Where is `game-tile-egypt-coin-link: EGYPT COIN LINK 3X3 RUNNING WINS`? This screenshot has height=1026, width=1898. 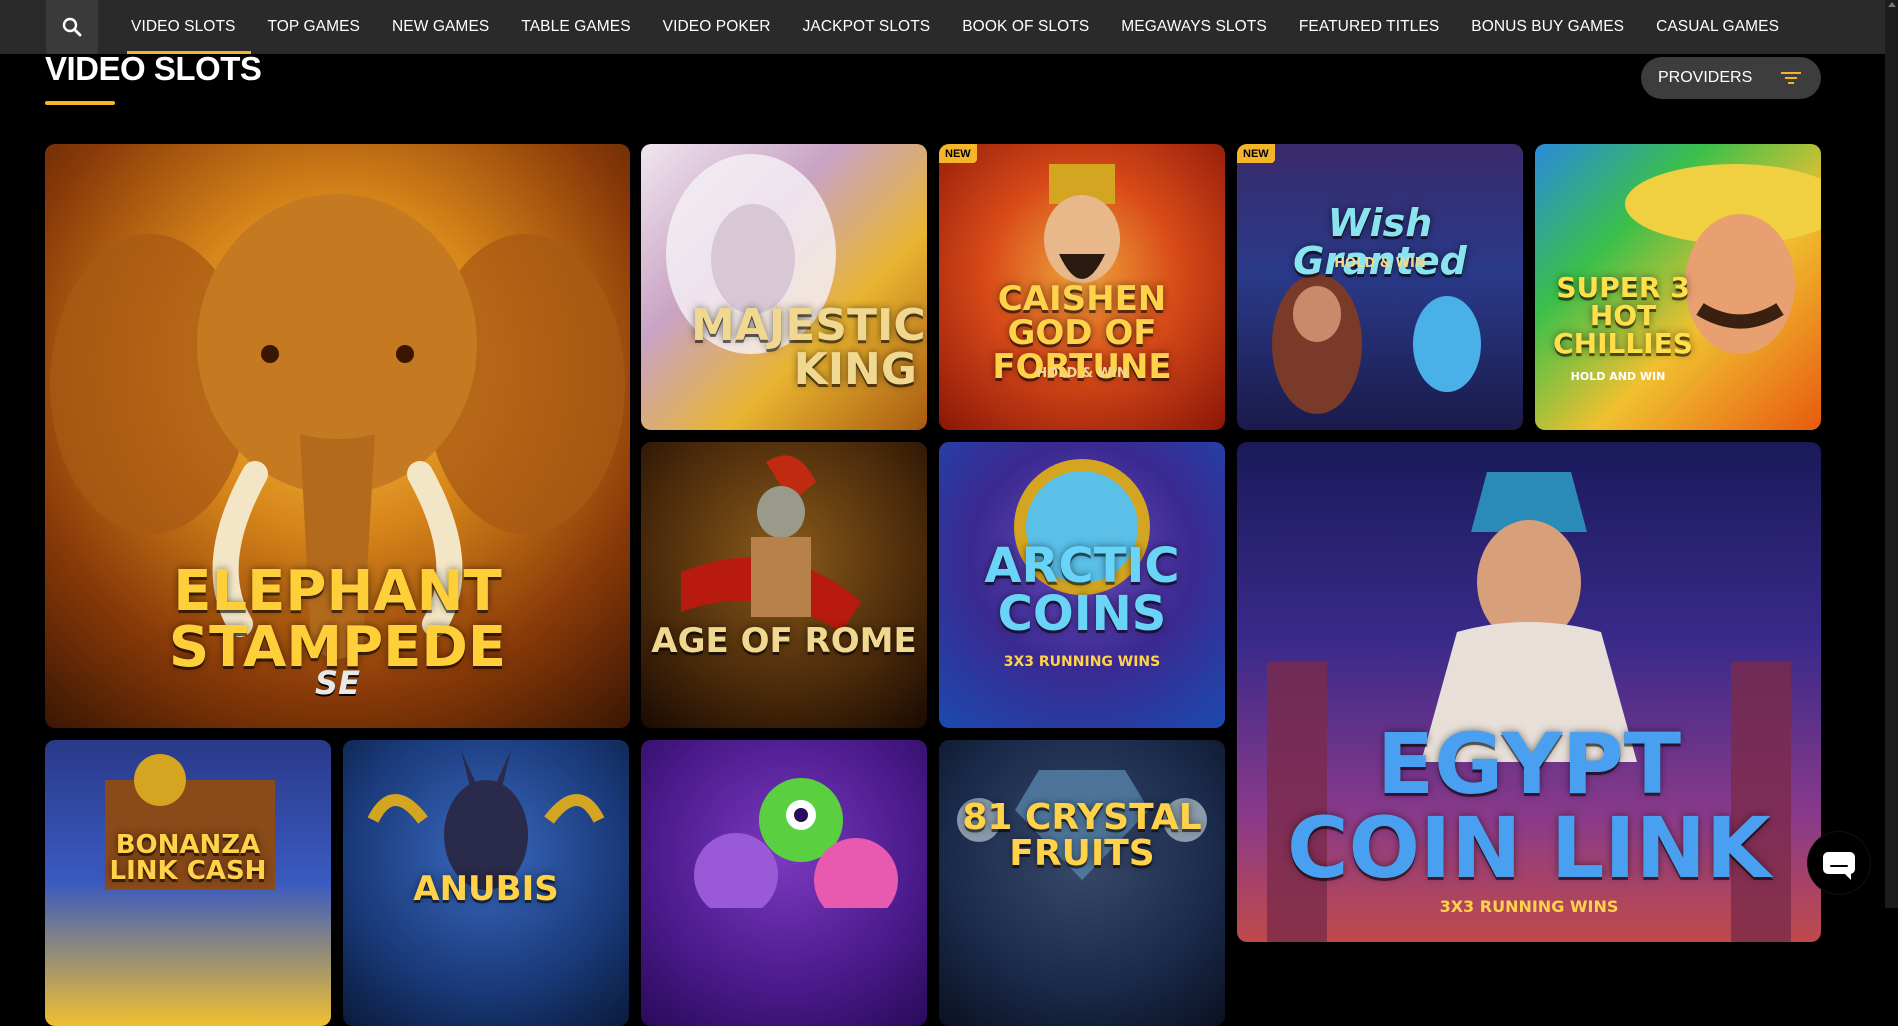 game-tile-egypt-coin-link: EGYPT COIN LINK 3X3 RUNNING WINS is located at coordinates (1529, 692).